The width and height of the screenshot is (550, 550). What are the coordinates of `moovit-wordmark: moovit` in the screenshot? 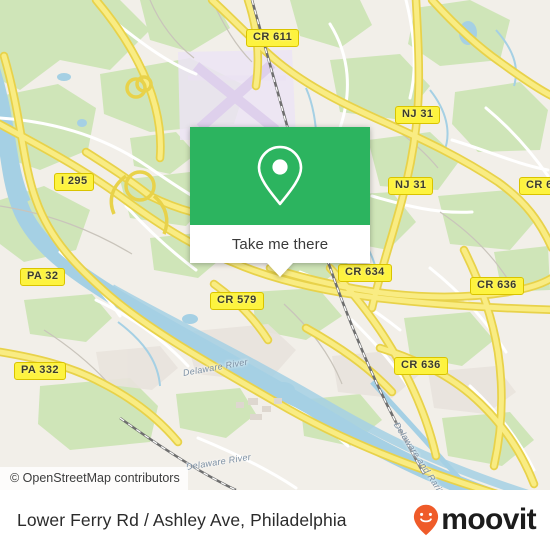 It's located at (488, 519).